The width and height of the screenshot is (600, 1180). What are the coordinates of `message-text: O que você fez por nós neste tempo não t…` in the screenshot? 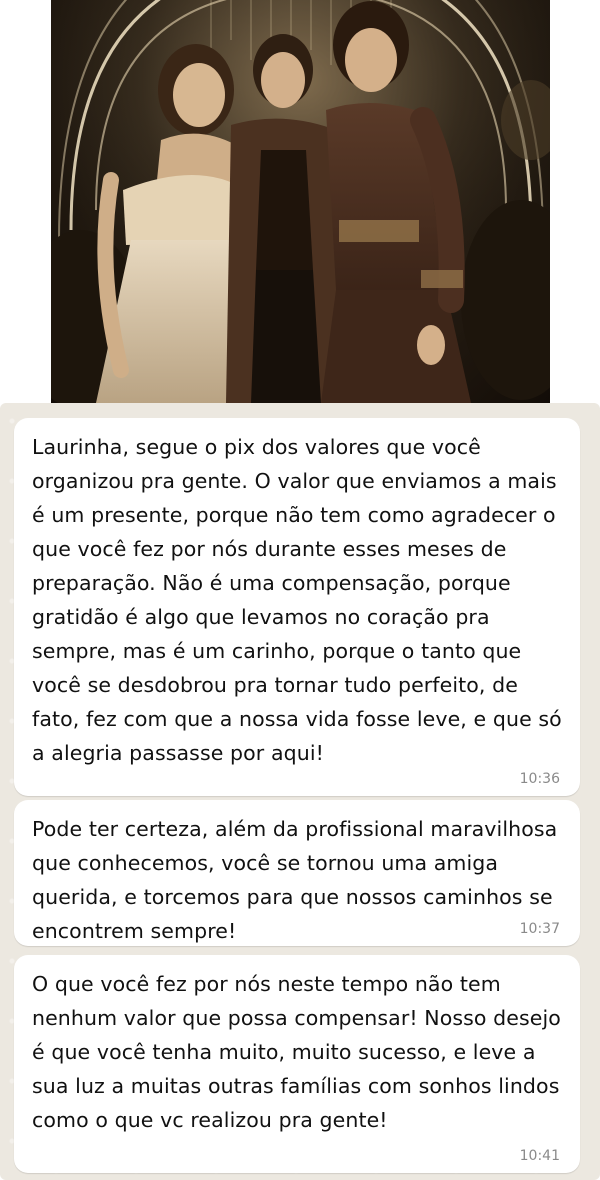 It's located at (296, 1052).